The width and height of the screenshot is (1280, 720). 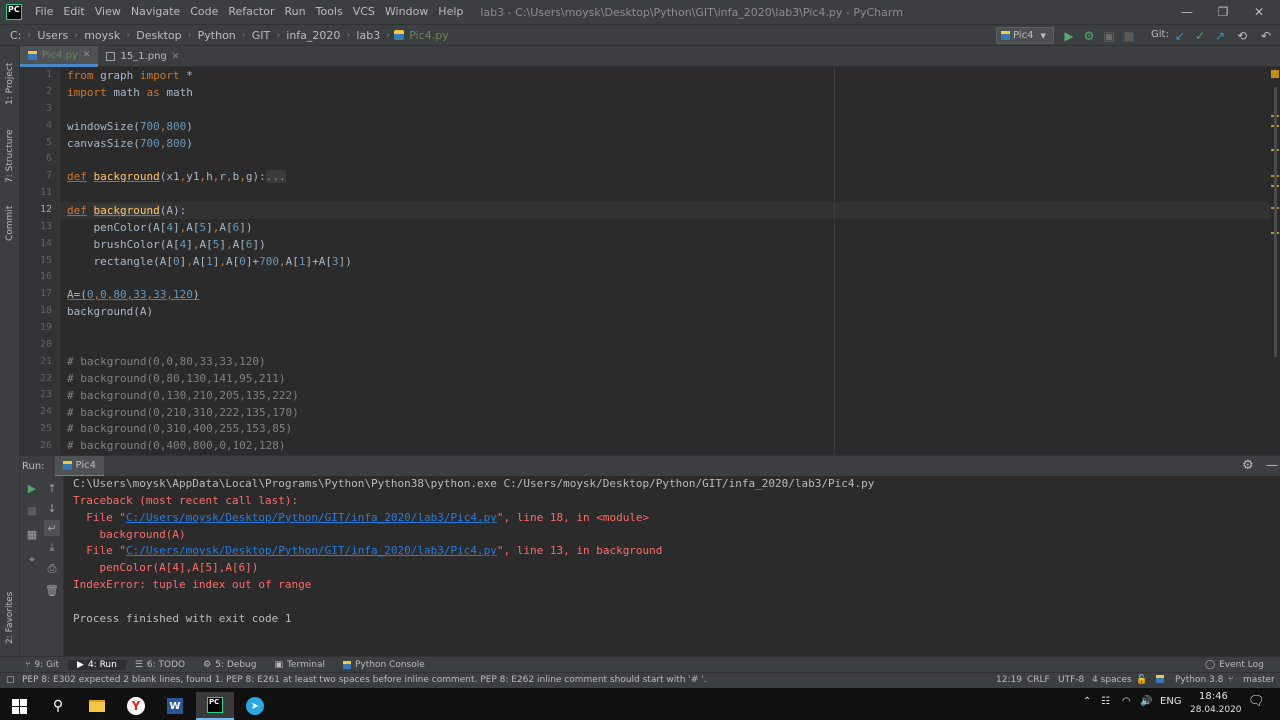 What do you see at coordinates (1112, 680) in the screenshot?
I see `status-indent: 4 spaces` at bounding box center [1112, 680].